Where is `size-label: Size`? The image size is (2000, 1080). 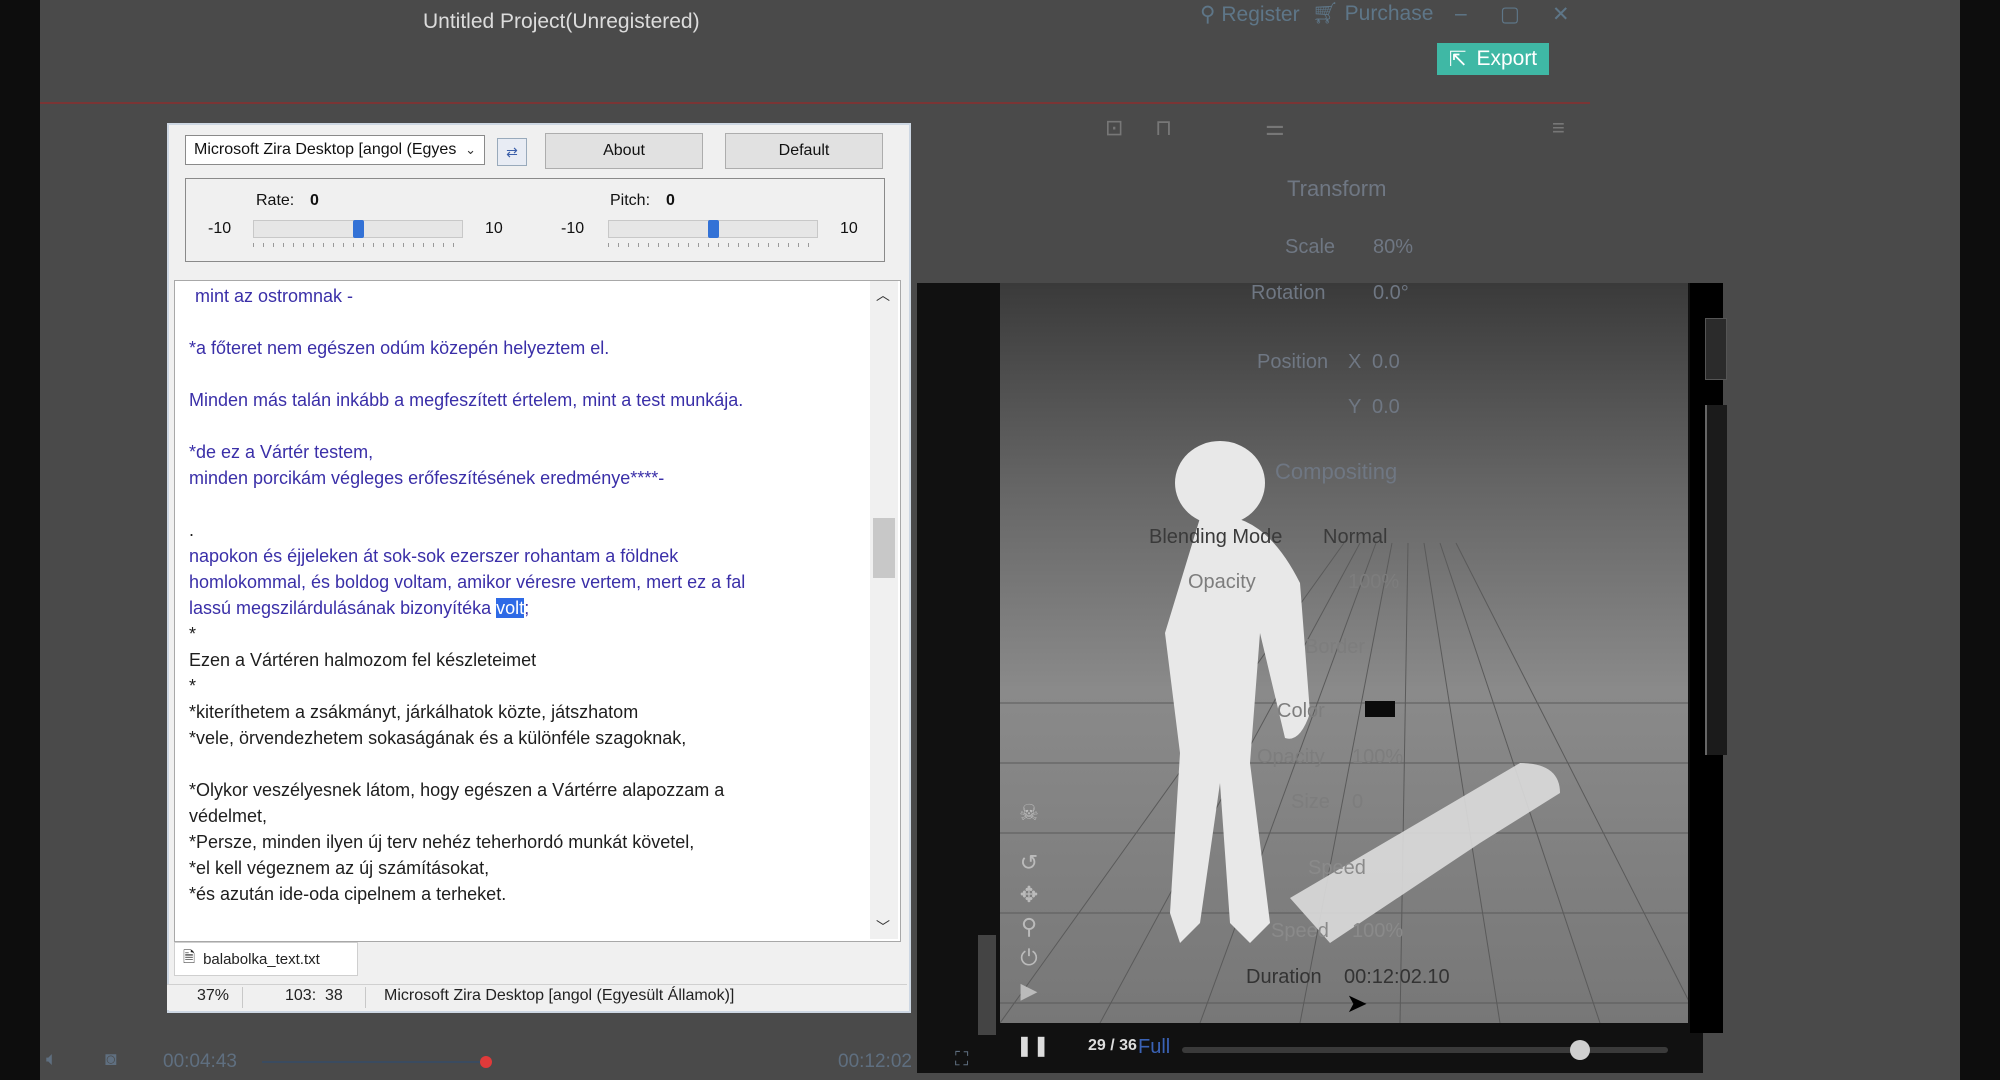 size-label: Size is located at coordinates (1310, 802).